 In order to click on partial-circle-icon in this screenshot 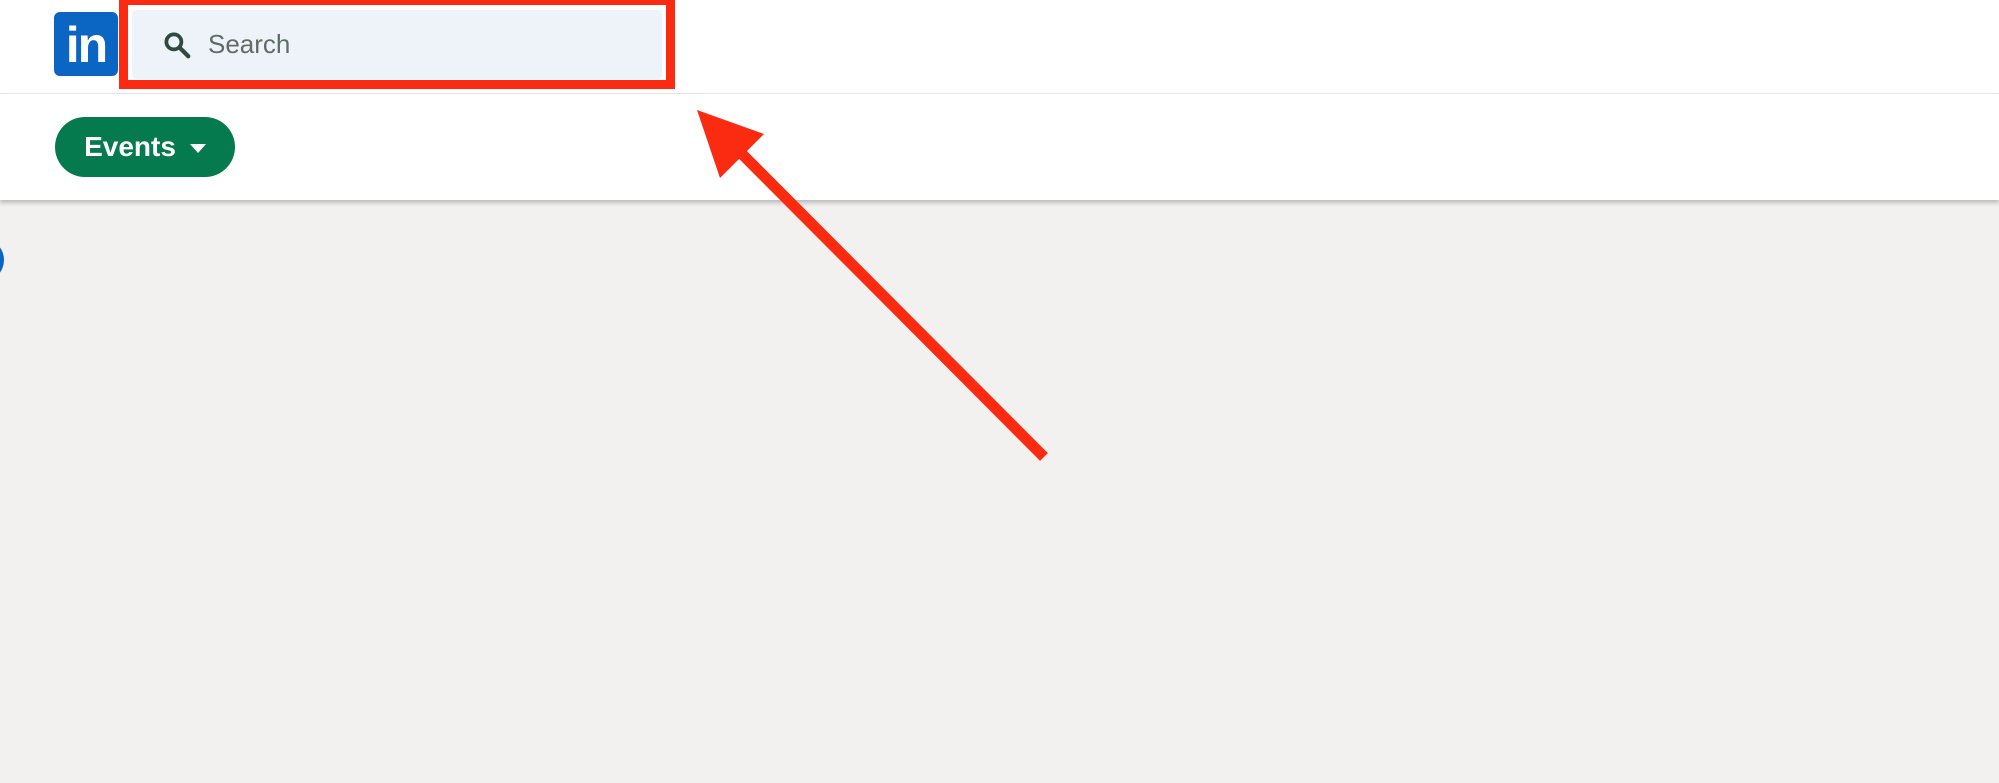, I will do `click(2, 260)`.